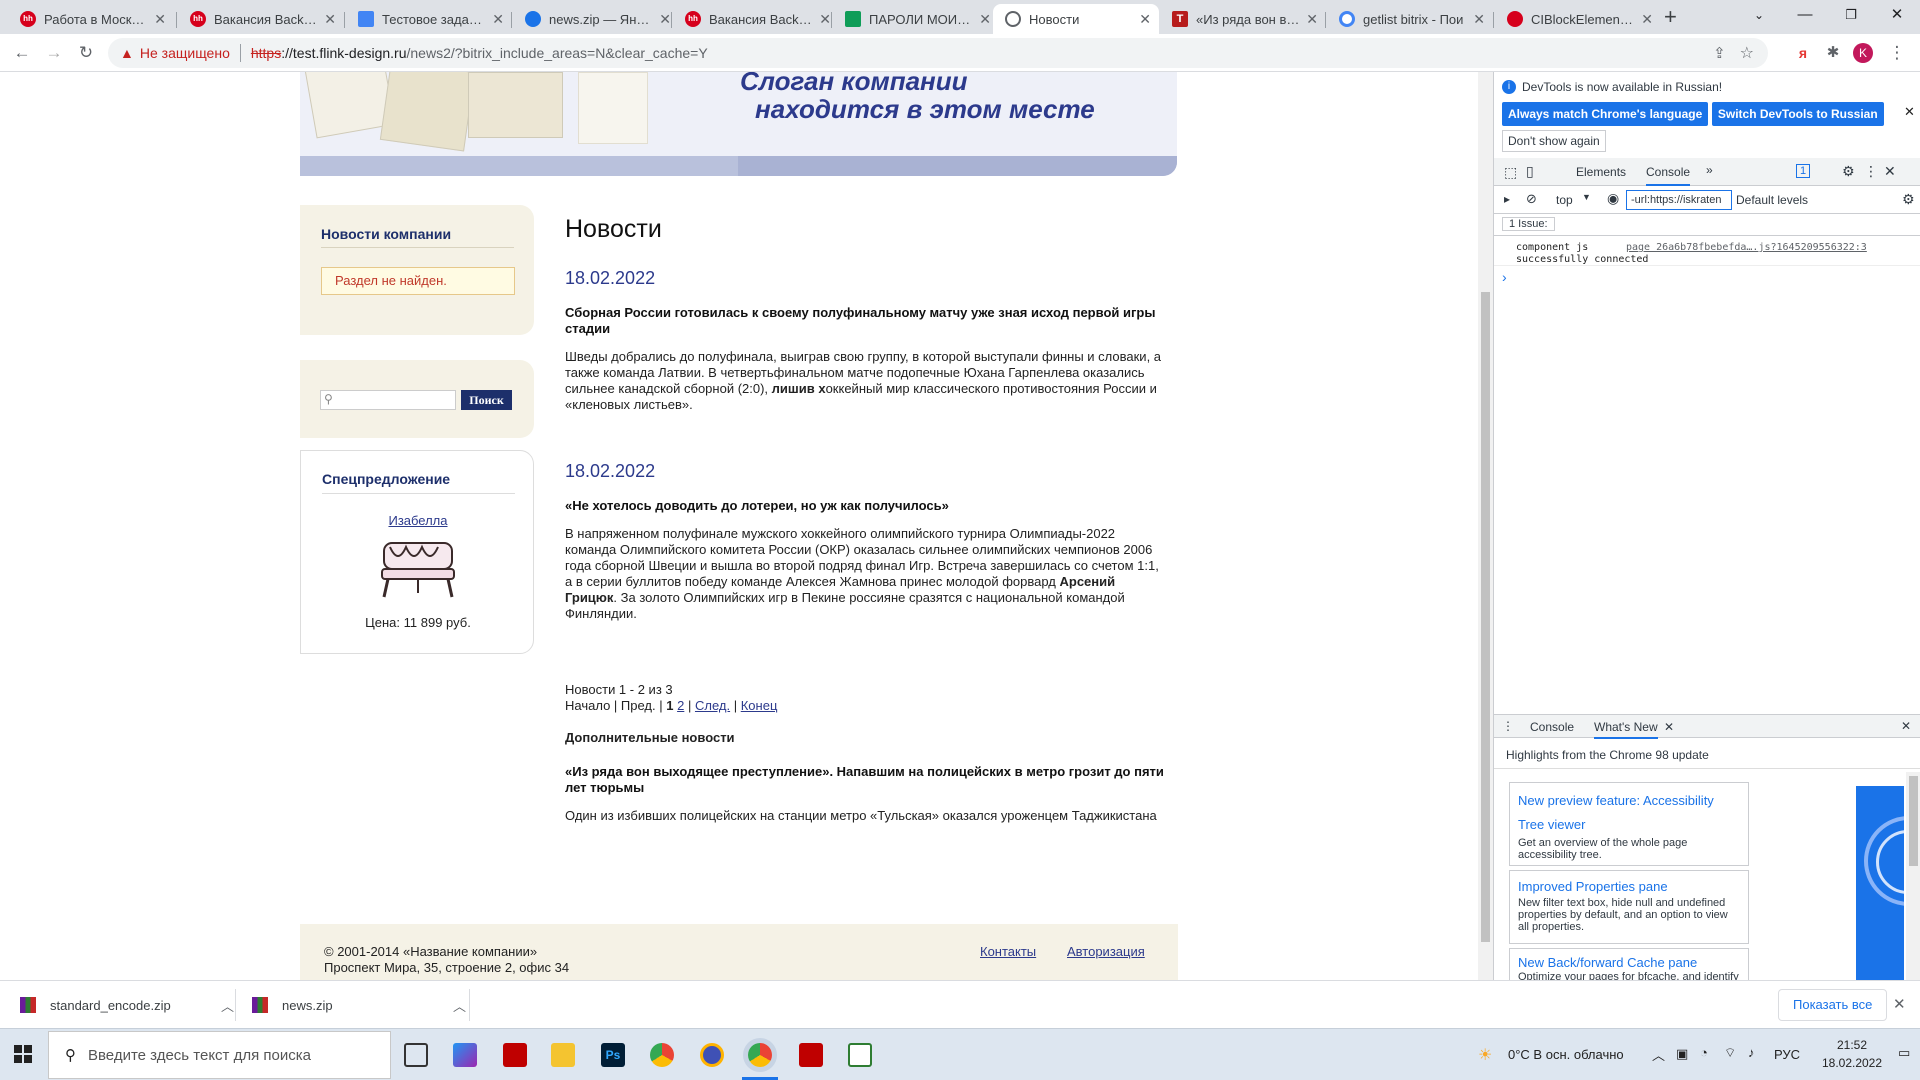 The image size is (1920, 1080). What do you see at coordinates (1578, 19) in the screenshot?
I see `tab-ciblock: CIBlockElement::Ge ✕` at bounding box center [1578, 19].